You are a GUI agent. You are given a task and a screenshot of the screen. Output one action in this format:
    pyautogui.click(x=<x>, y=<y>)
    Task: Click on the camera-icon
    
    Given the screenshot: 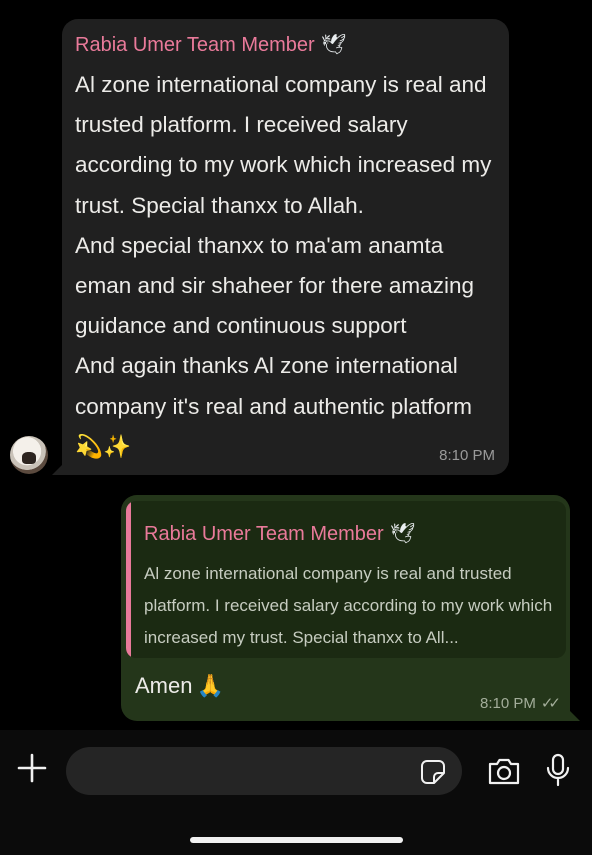 What is the action you would take?
    pyautogui.click(x=504, y=771)
    